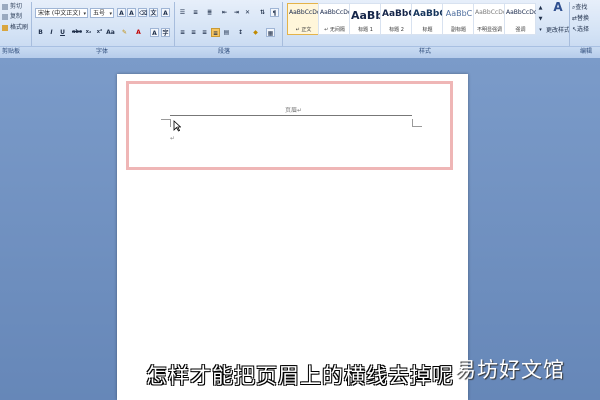 The image size is (600, 400). Describe the element at coordinates (204, 32) in the screenshot. I see `align-right-button: ≡` at that location.